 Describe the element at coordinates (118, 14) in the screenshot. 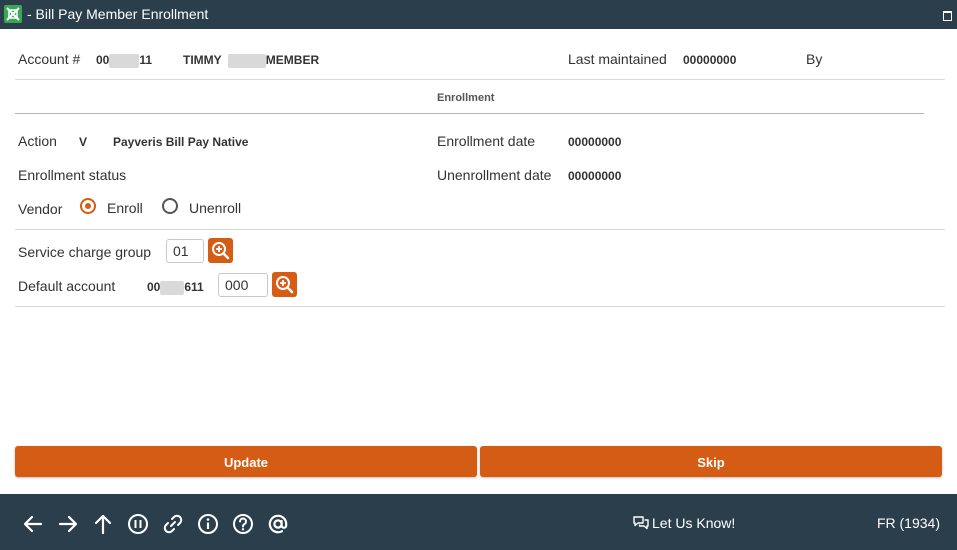

I see `window-title: - Bill Pay Member Enrollment` at that location.